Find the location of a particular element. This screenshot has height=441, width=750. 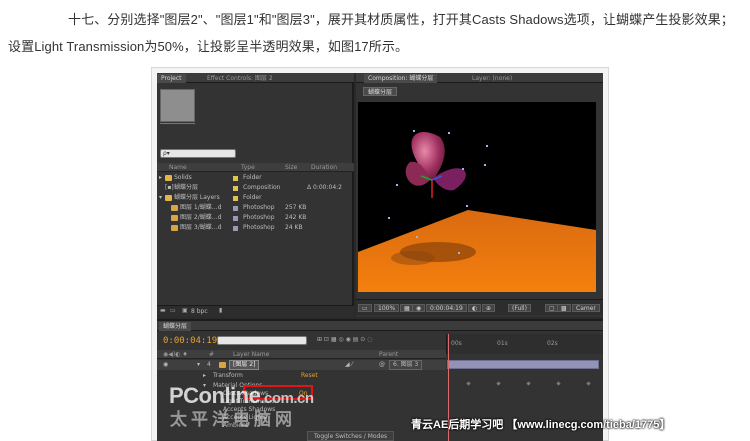

composition-panel-tabs: Composition: 蝴蝶分层 Layer: (none) is located at coordinates (479, 78).